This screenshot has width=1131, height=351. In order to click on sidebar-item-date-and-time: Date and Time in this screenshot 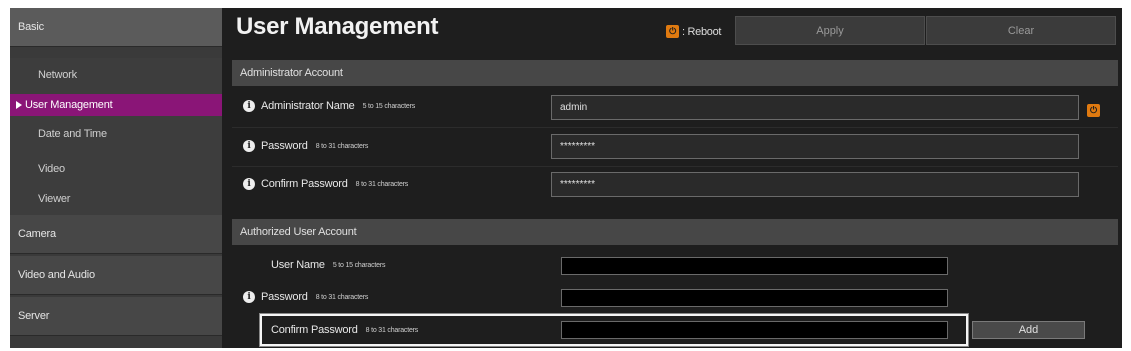, I will do `click(116, 134)`.